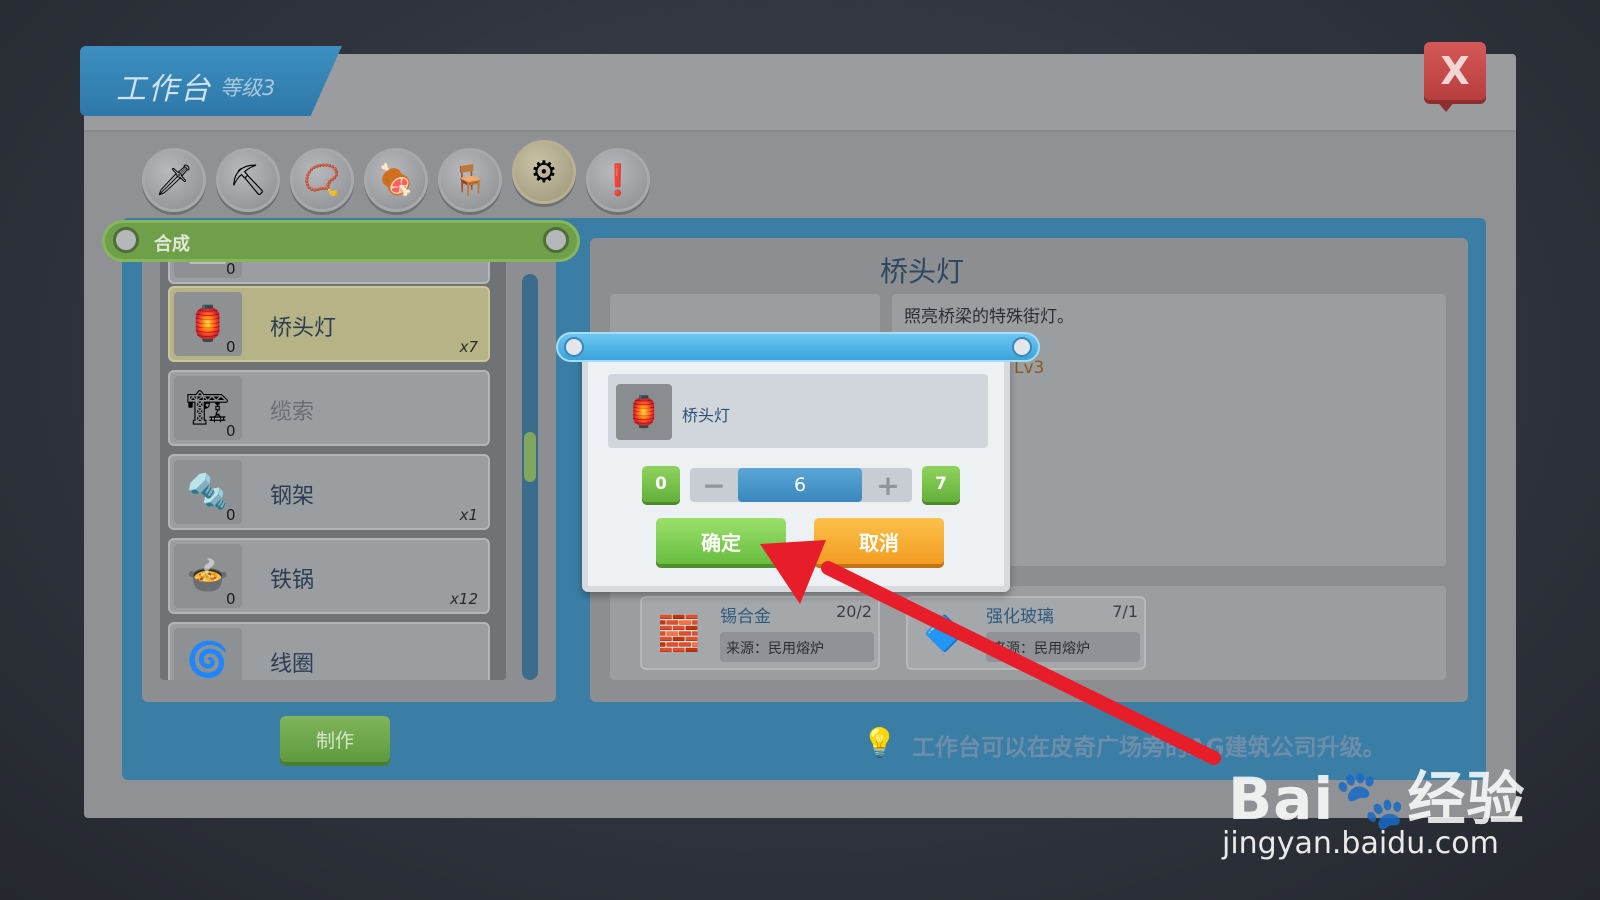  What do you see at coordinates (793, 572) in the screenshot?
I see `arrow-head` at bounding box center [793, 572].